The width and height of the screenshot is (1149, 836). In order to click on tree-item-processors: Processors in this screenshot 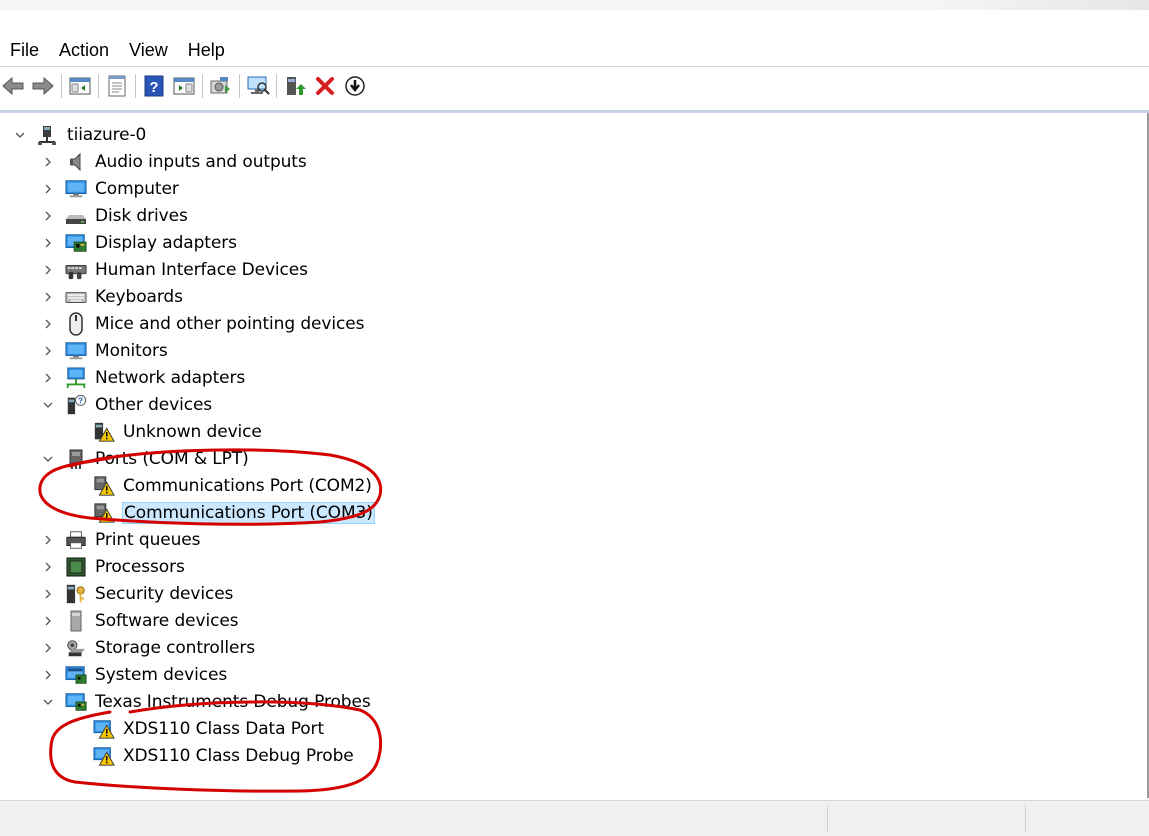, I will do `click(113, 566)`.